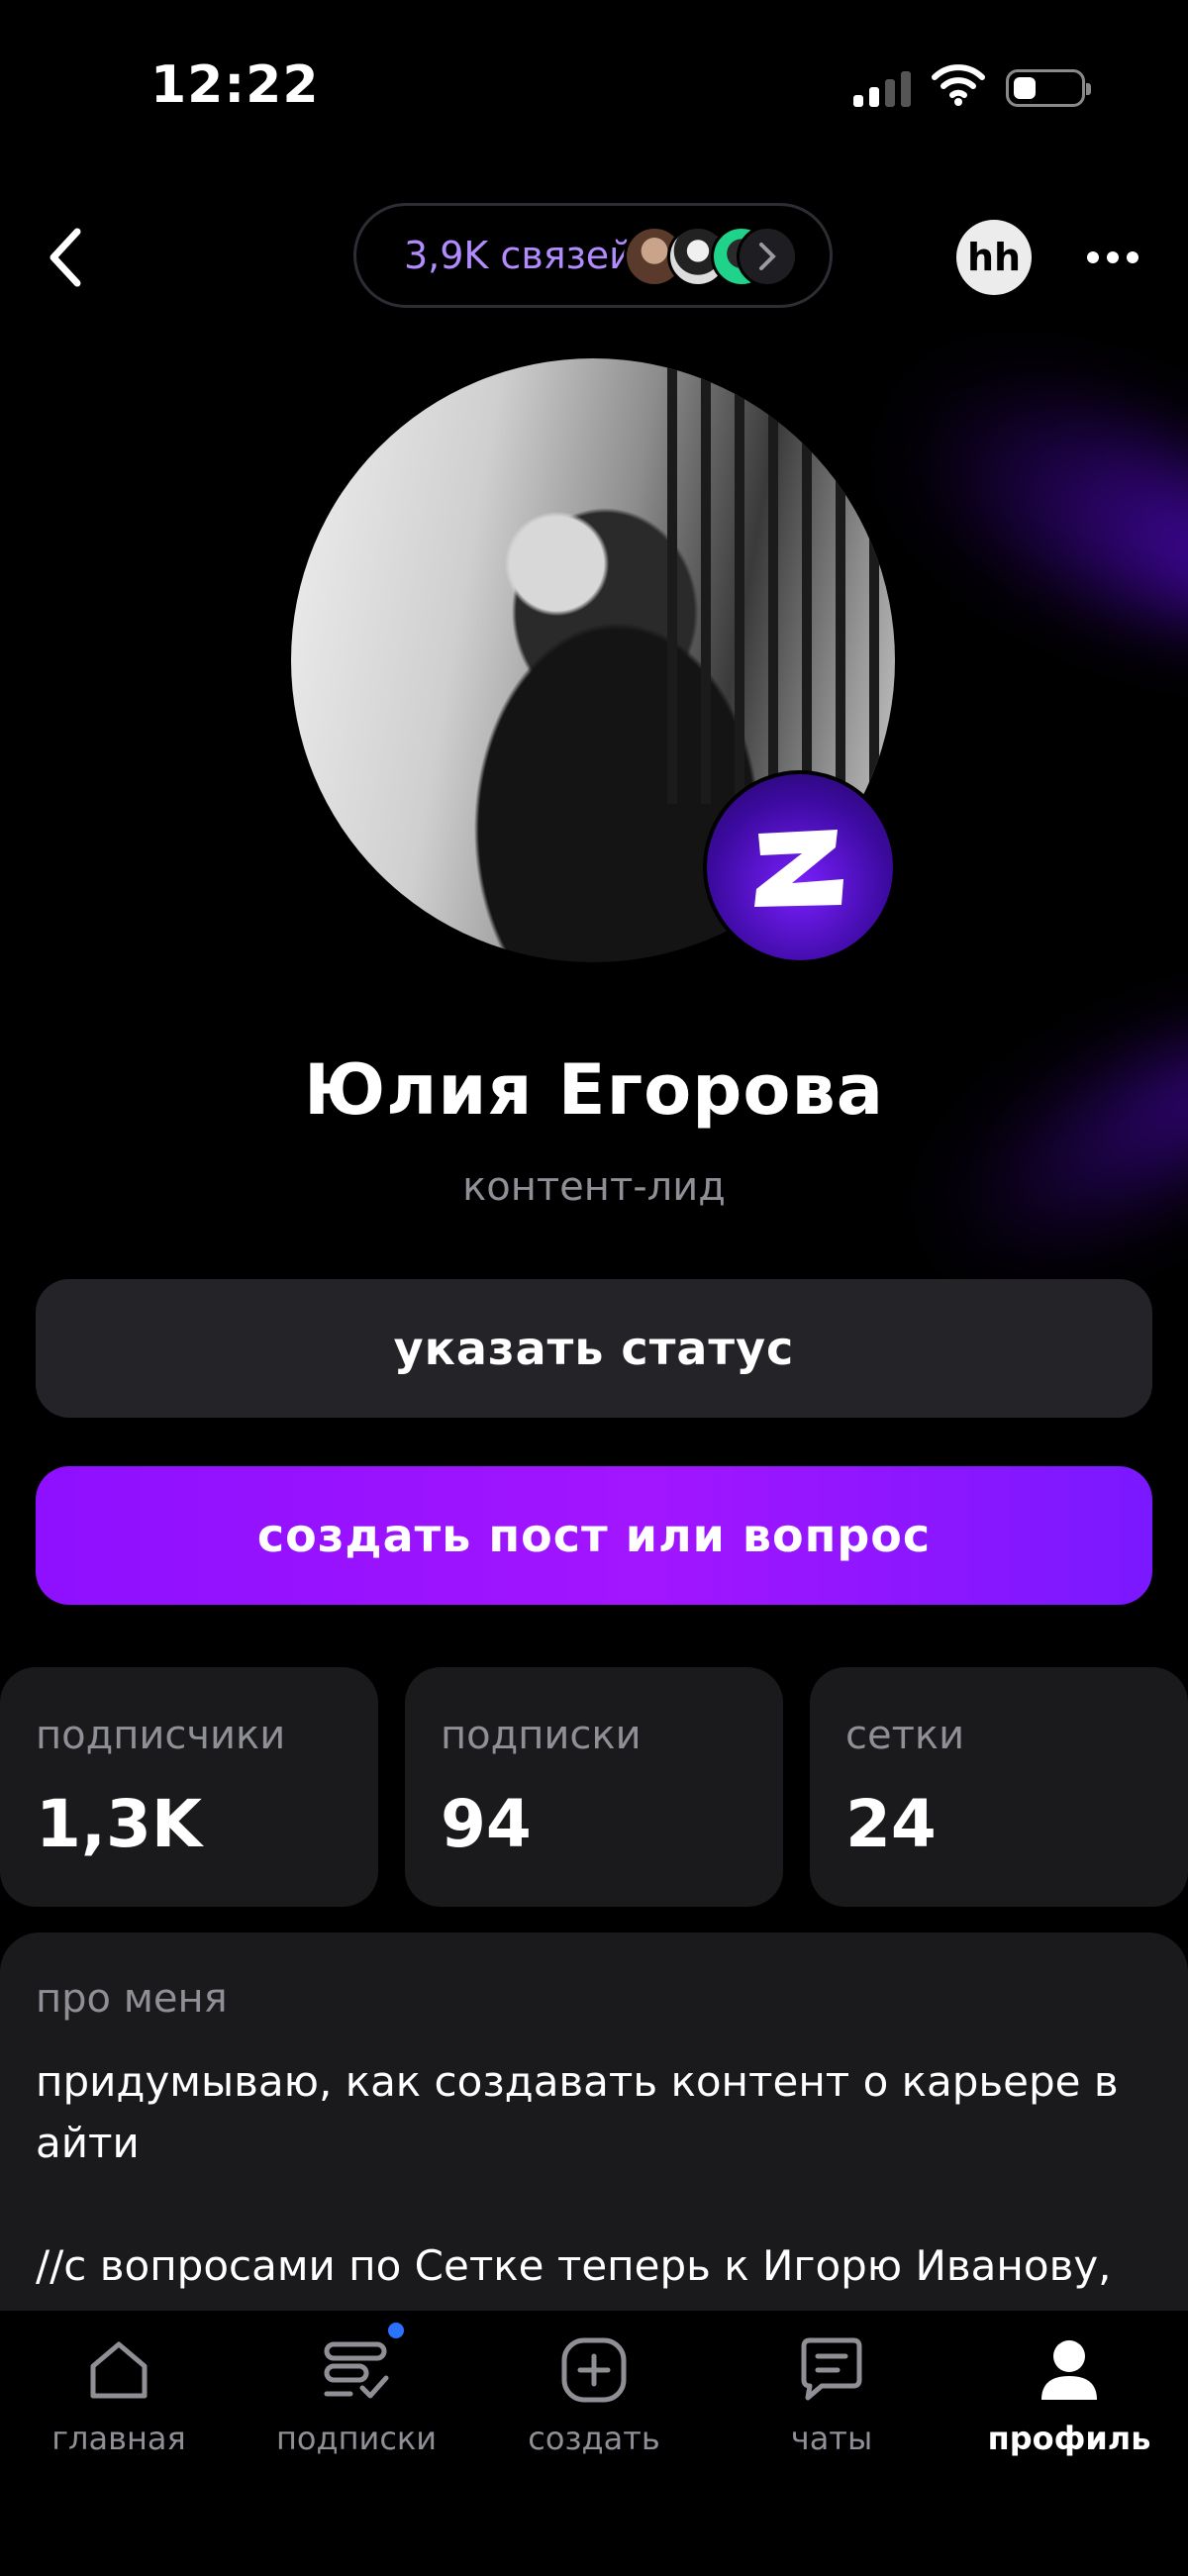  Describe the element at coordinates (235, 85) in the screenshot. I see `status-time: 12:22` at that location.